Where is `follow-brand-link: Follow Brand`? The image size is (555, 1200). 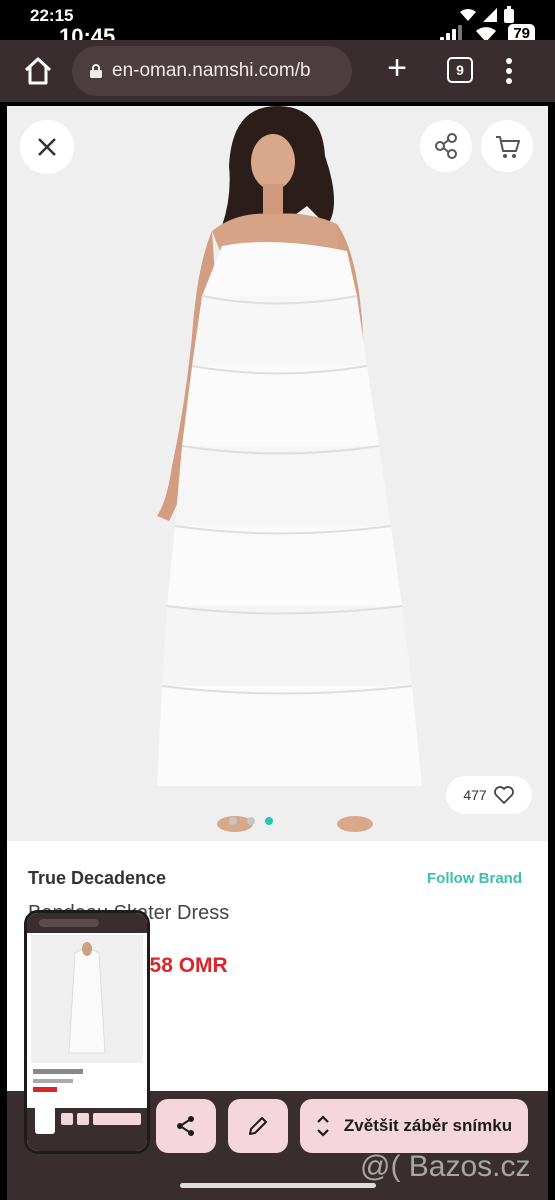 follow-brand-link: Follow Brand is located at coordinates (474, 878).